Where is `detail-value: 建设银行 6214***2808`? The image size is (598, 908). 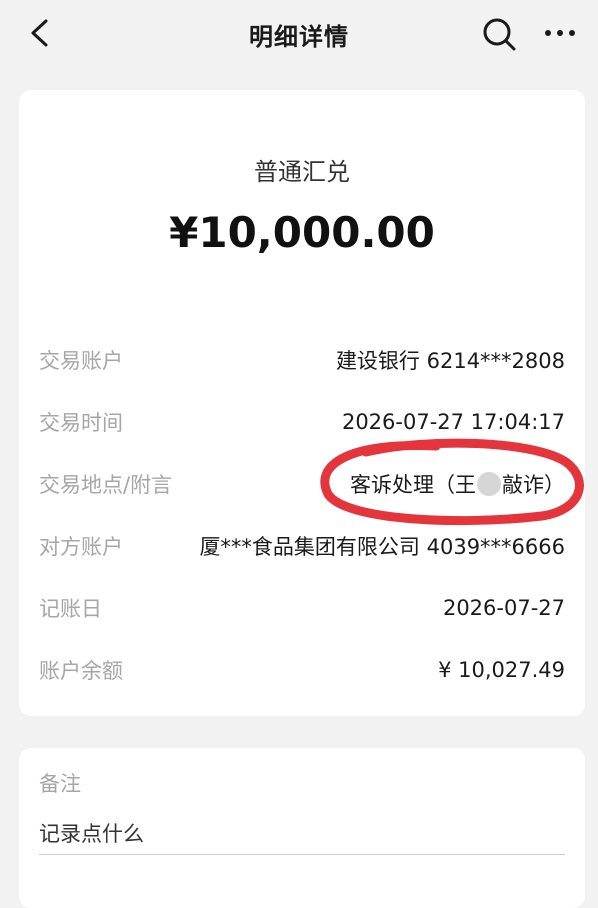
detail-value: 建设银行 6214***2808 is located at coordinates (450, 361).